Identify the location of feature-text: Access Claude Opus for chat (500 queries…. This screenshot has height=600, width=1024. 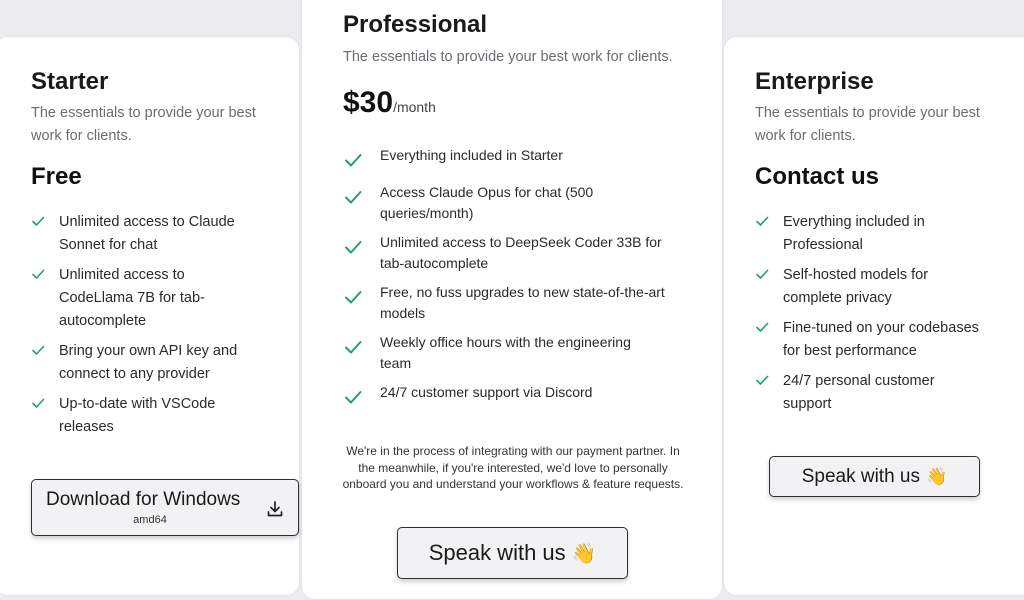
(487, 202).